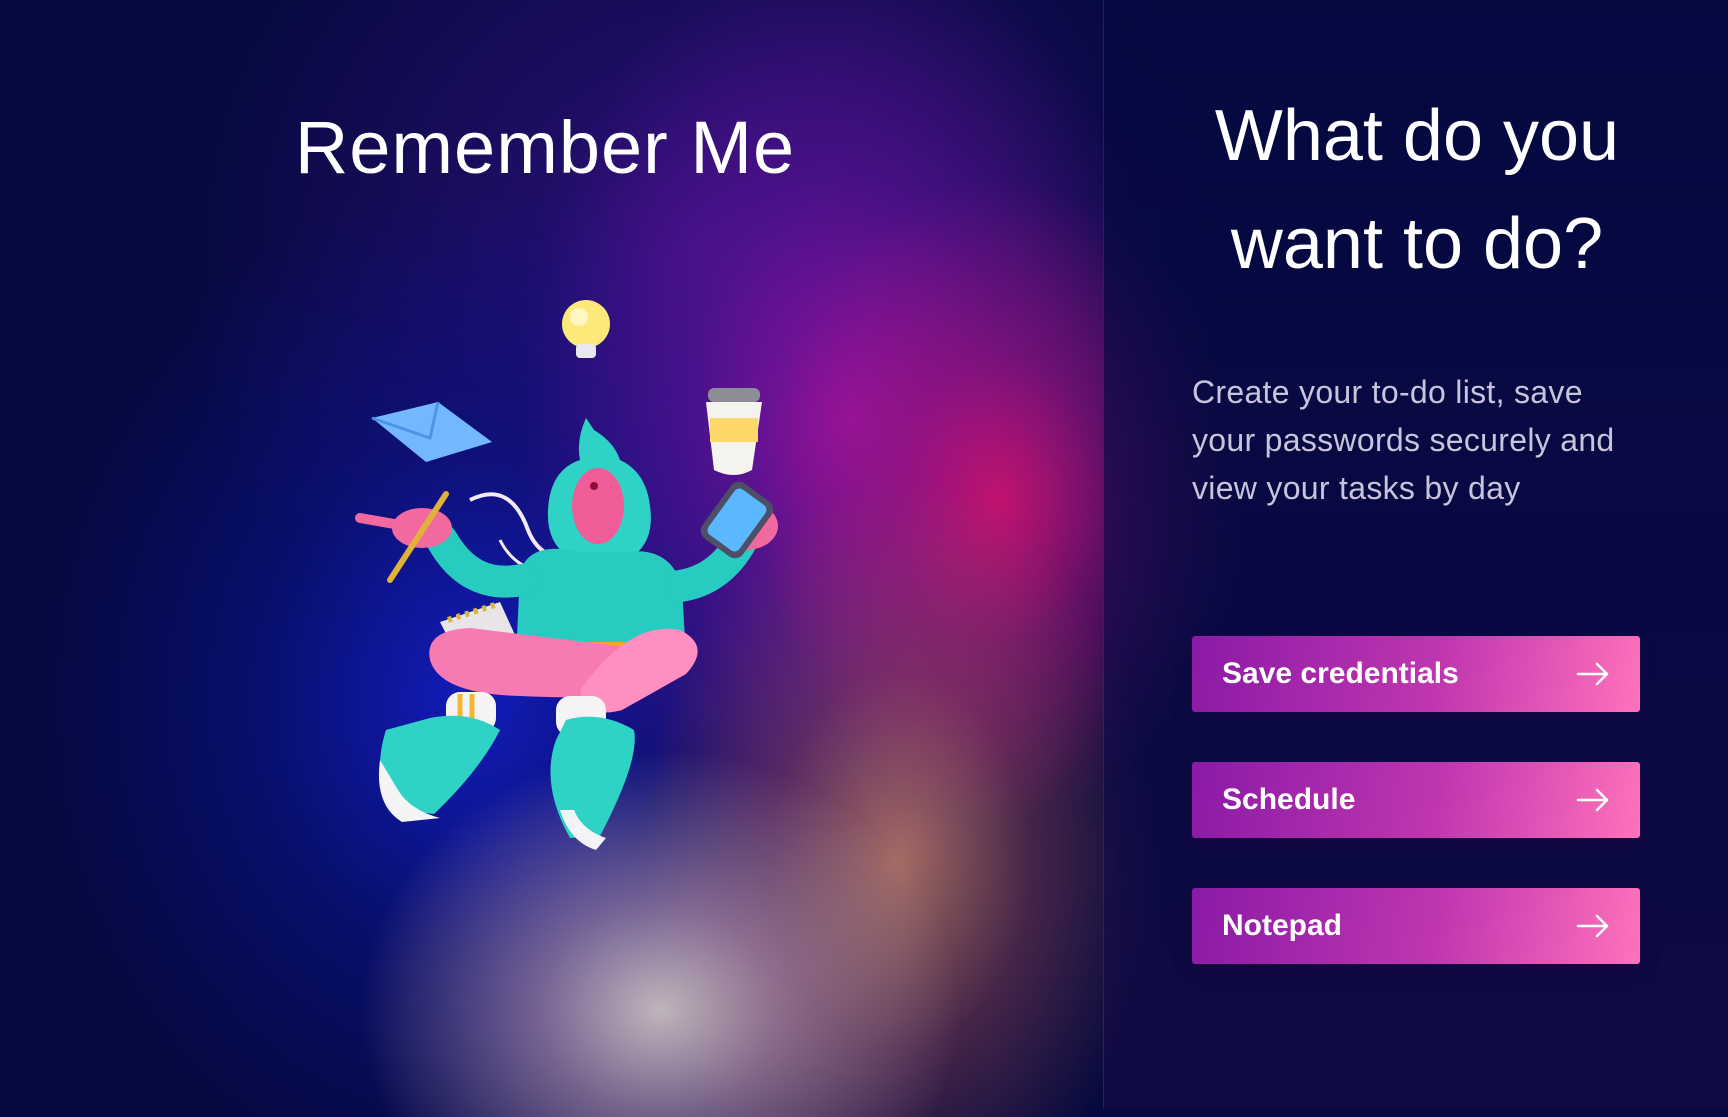 The image size is (1728, 1117). What do you see at coordinates (1416, 926) in the screenshot?
I see `notepad-button: Notepad` at bounding box center [1416, 926].